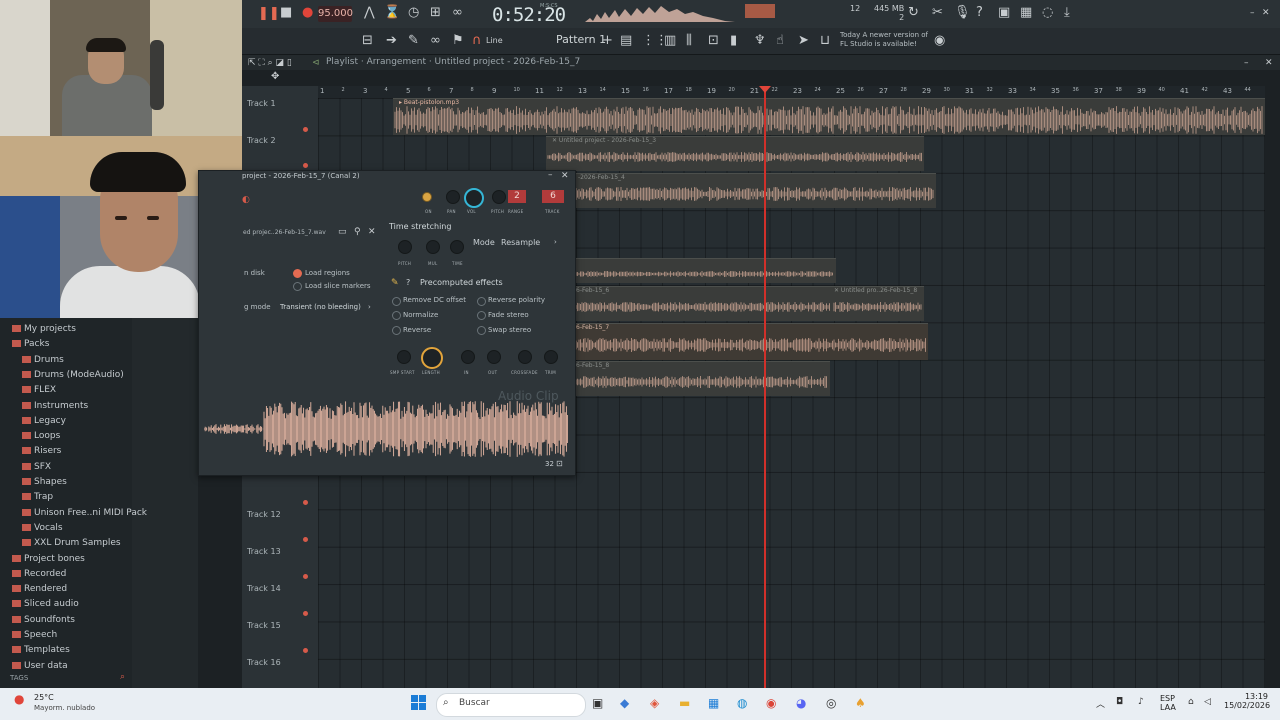  Describe the element at coordinates (41, 451) in the screenshot. I see `browser-item: Risers` at that location.